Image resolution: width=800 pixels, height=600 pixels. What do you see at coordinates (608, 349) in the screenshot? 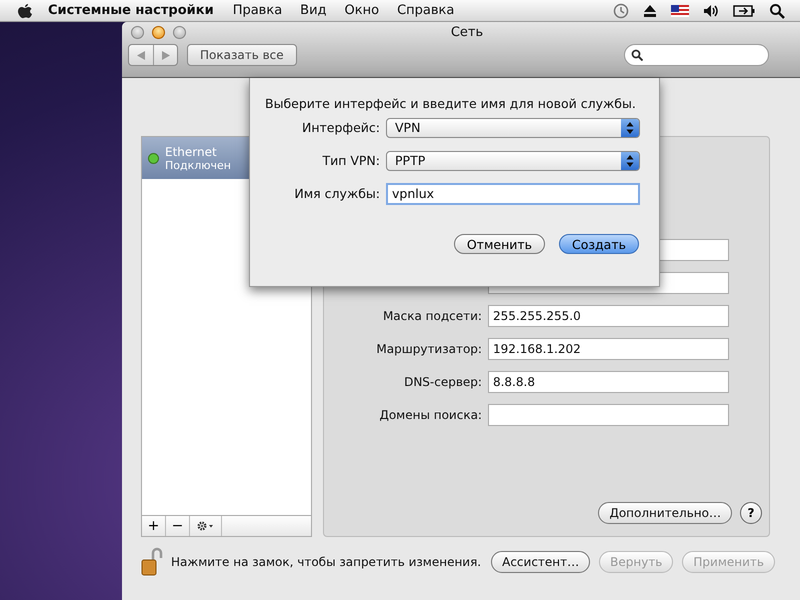
I see `input-field: 192.168.1.202` at bounding box center [608, 349].